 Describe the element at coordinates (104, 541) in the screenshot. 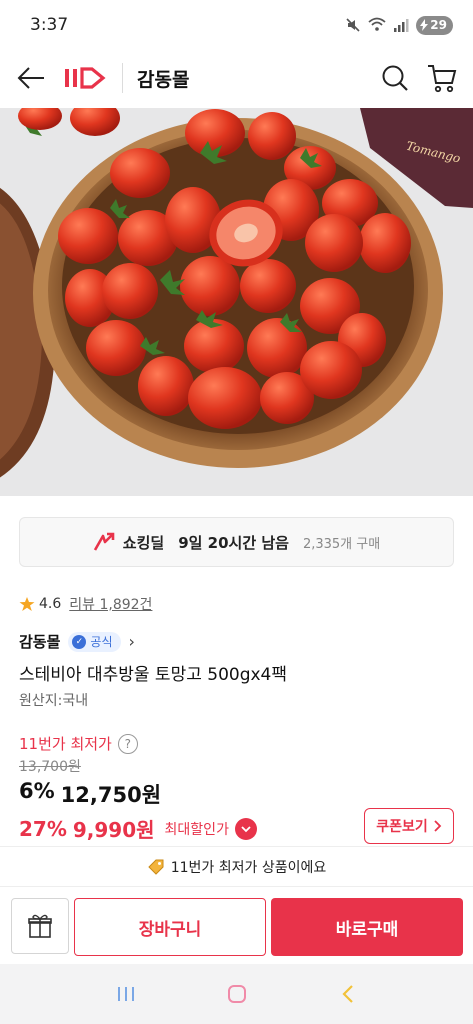

I see `shocking-deal-icon` at that location.